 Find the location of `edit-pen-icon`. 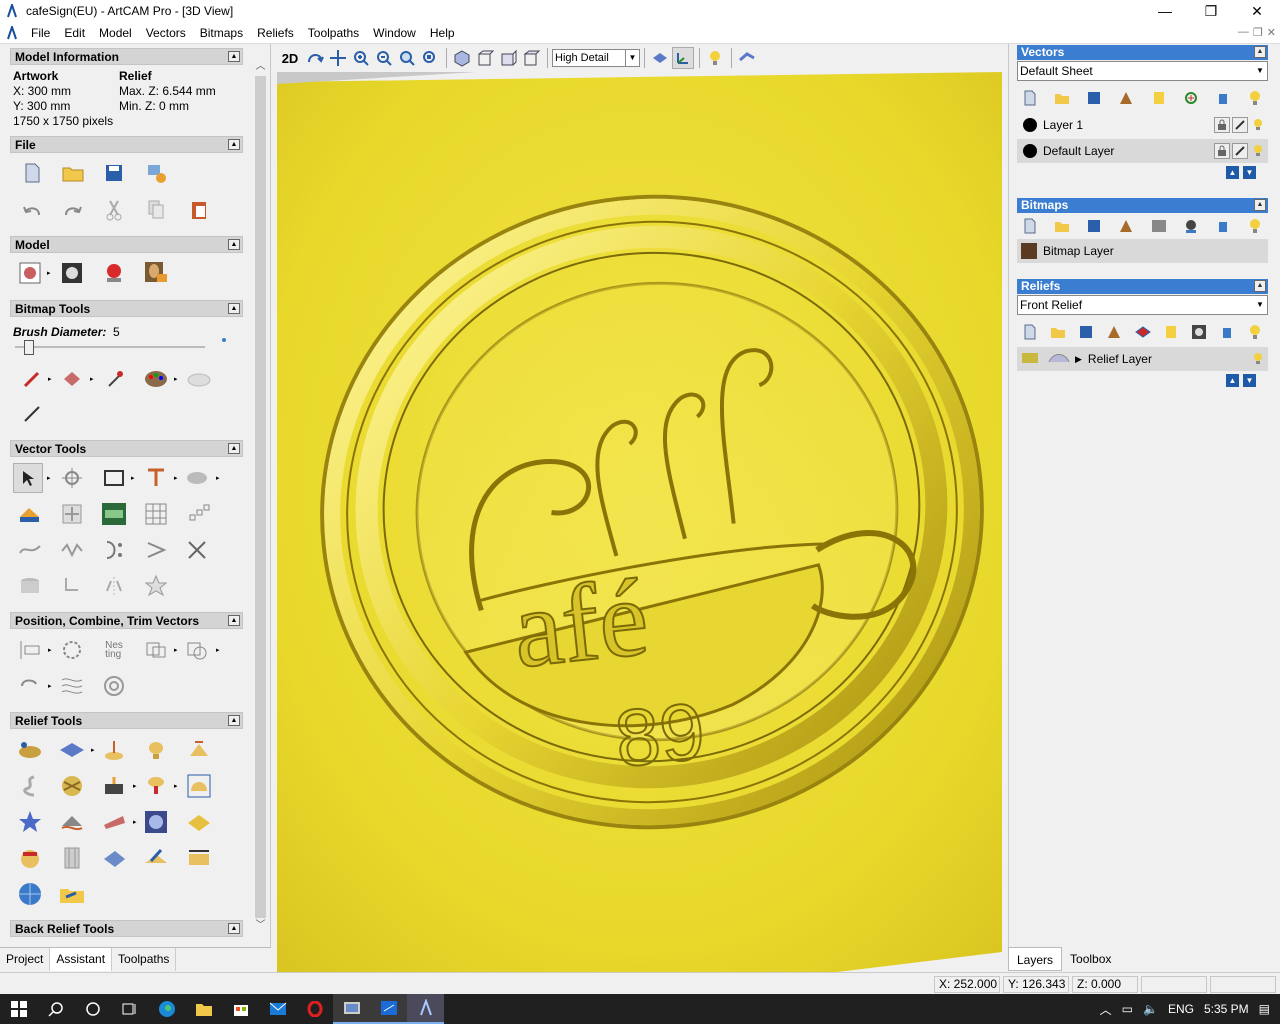

edit-pen-icon is located at coordinates (1240, 151).